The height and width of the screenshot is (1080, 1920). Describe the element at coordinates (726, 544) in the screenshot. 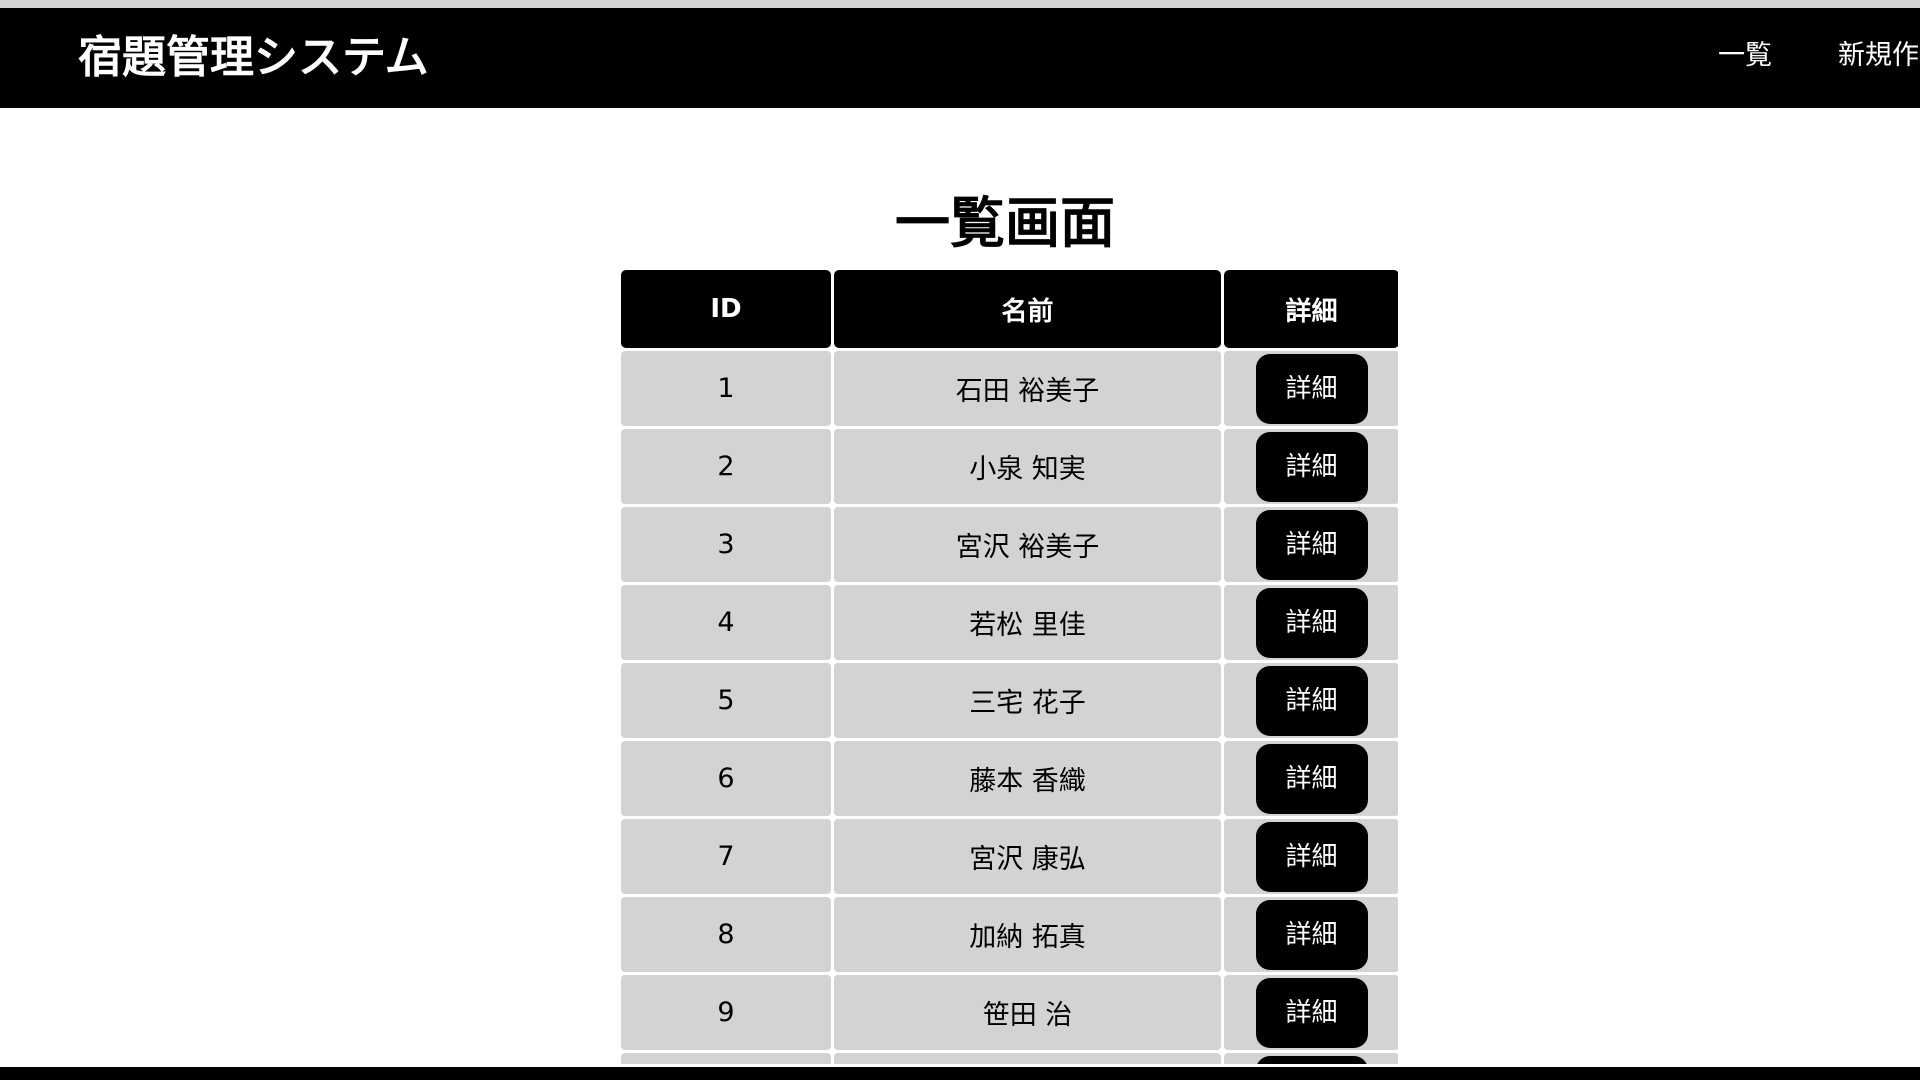

I see `cell-id: 3` at that location.